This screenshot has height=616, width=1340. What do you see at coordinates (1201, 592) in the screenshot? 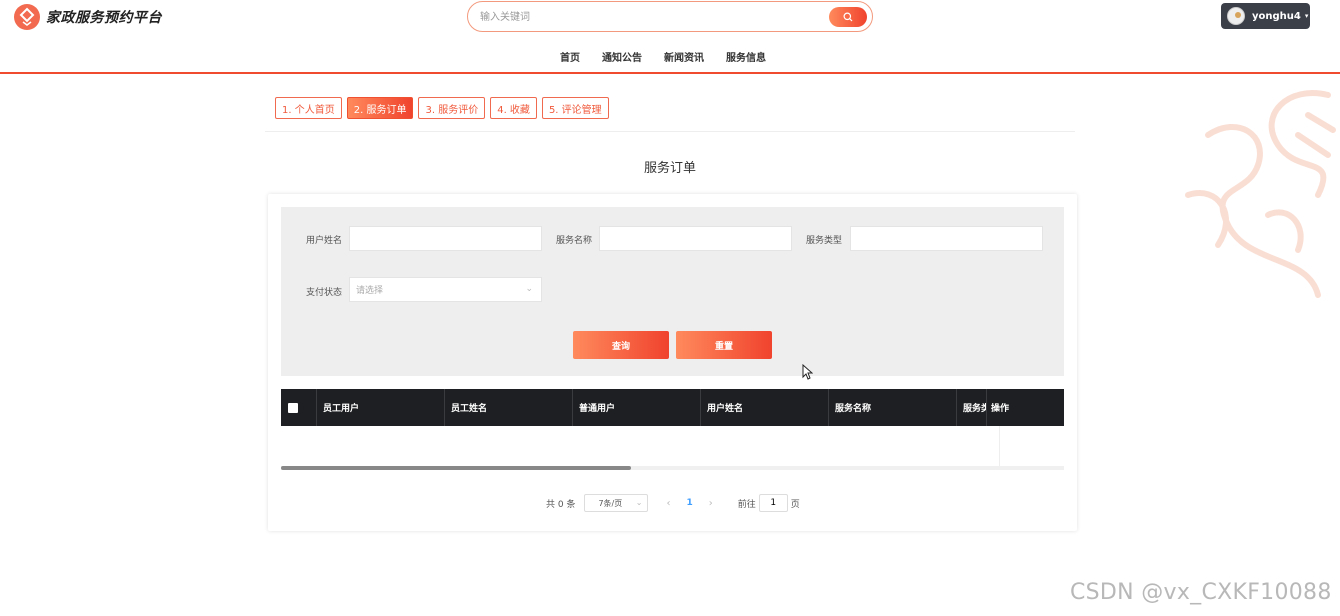
I see `watermark: CSDN @vx_CXKF10088` at bounding box center [1201, 592].